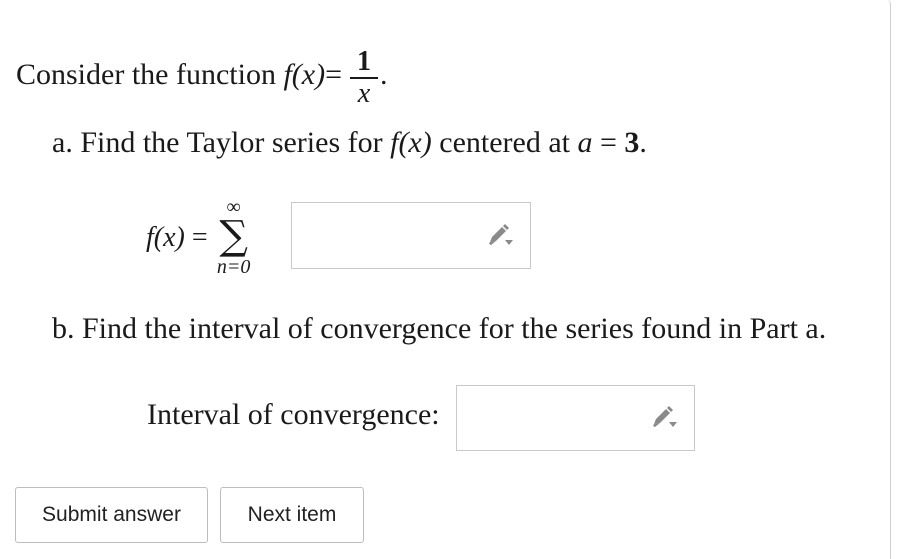  I want to click on series-lhs: f(x) =, so click(177, 238).